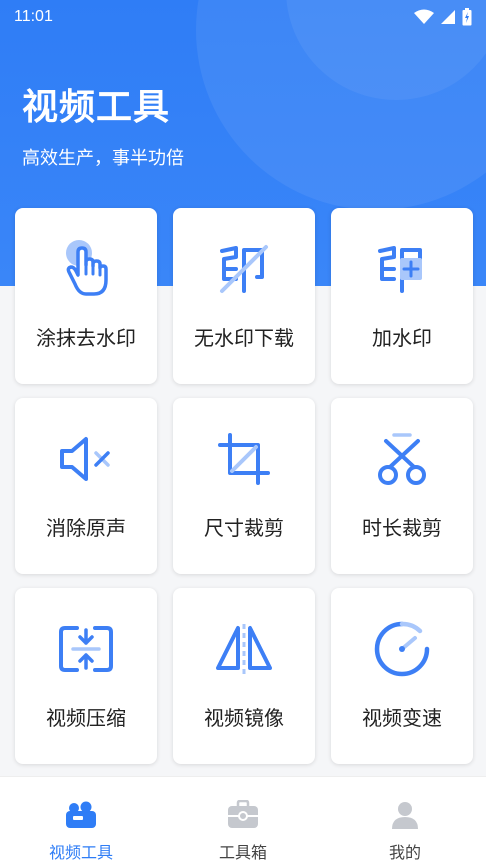  Describe the element at coordinates (244, 339) in the screenshot. I see `tool-label: 无水印下载` at that location.